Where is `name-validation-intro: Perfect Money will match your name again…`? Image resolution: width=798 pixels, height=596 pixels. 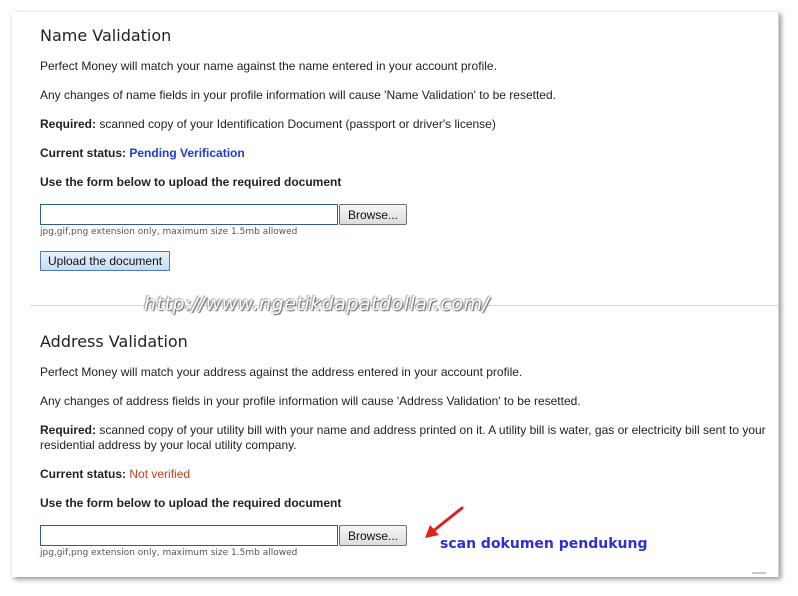
name-validation-intro: Perfect Money will match your name again… is located at coordinates (268, 66).